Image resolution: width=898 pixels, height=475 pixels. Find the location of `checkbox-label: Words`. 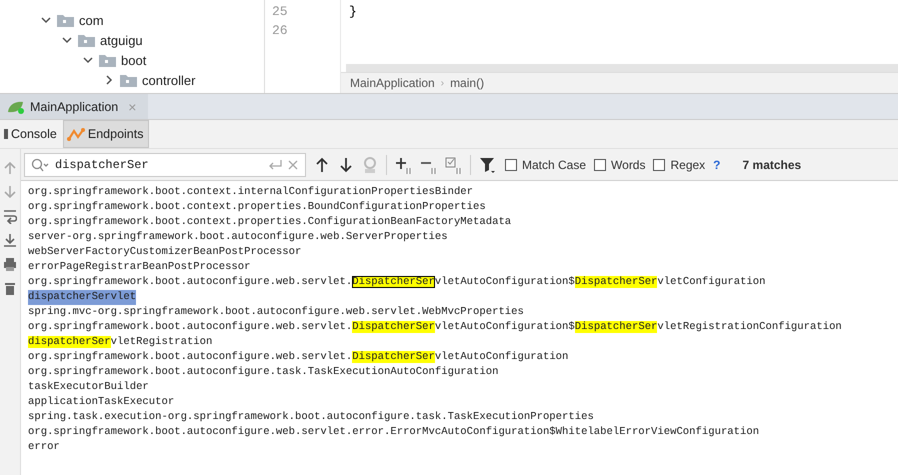

checkbox-label: Words is located at coordinates (628, 165).